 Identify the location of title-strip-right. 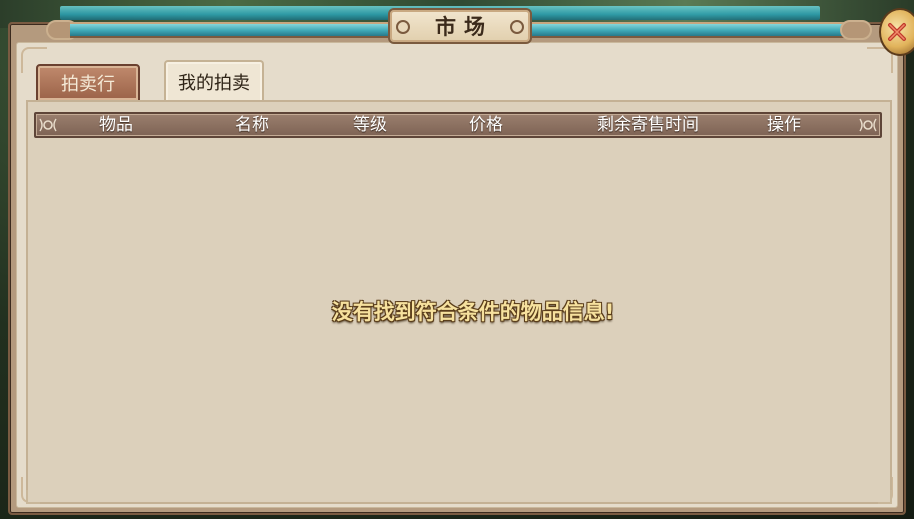
(693, 30).